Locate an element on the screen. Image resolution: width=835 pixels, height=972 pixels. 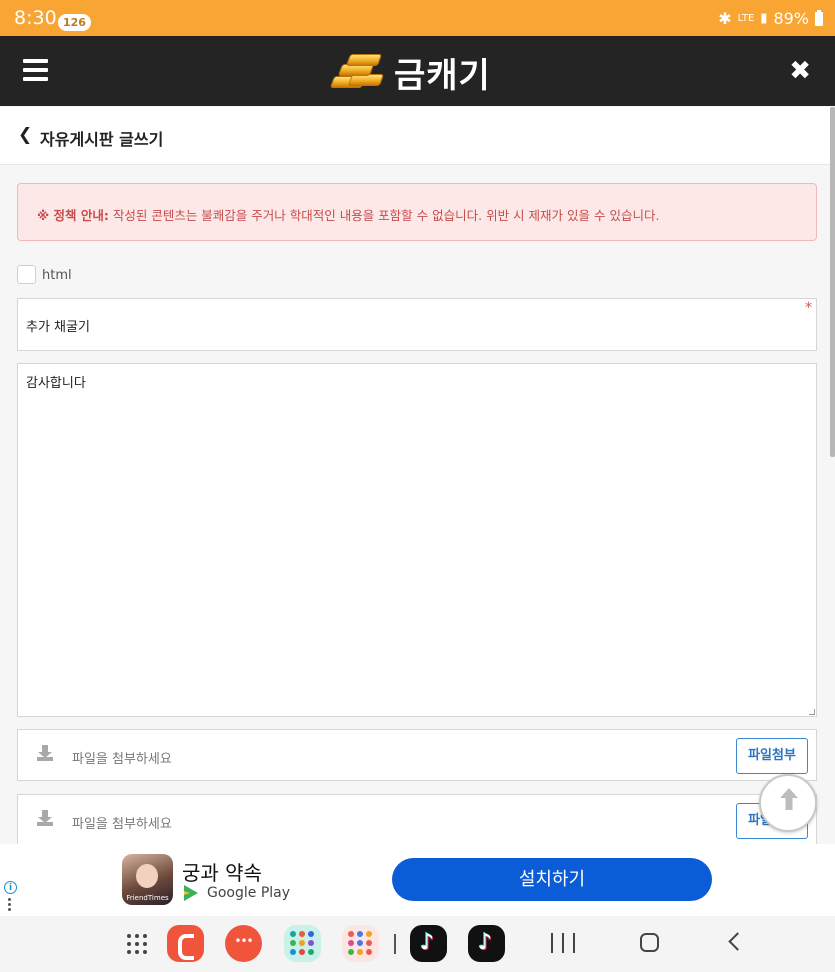
resize-grip-icon is located at coordinates (812, 712).